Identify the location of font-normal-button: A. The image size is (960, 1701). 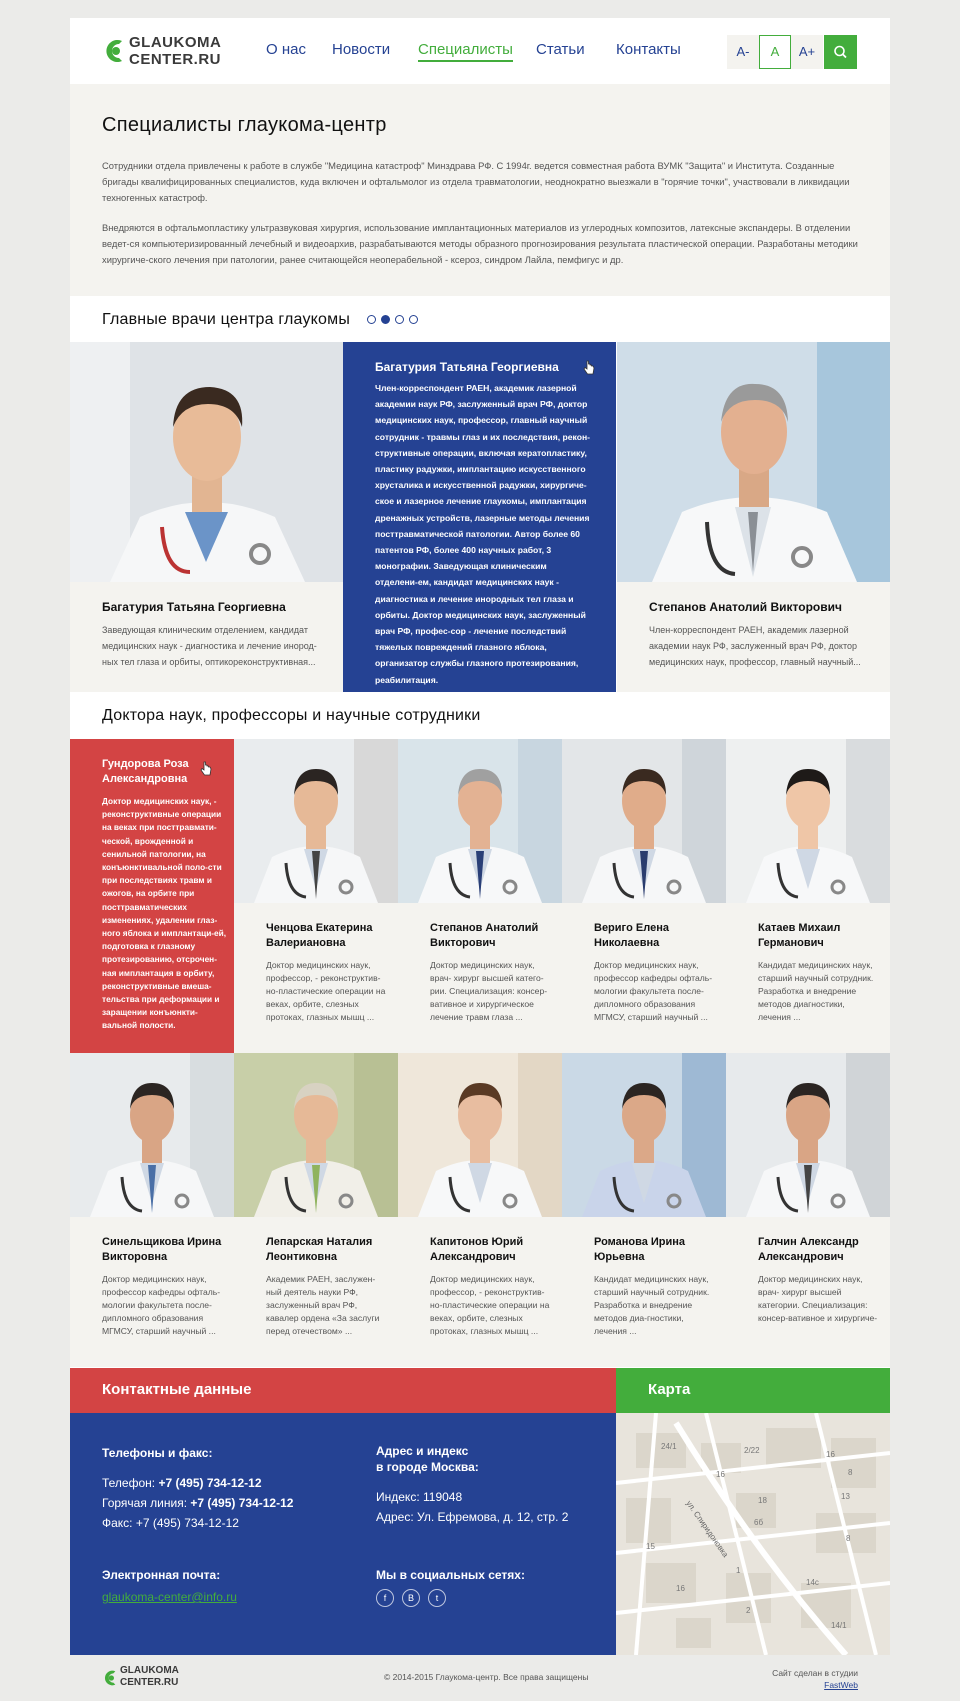
(775, 52).